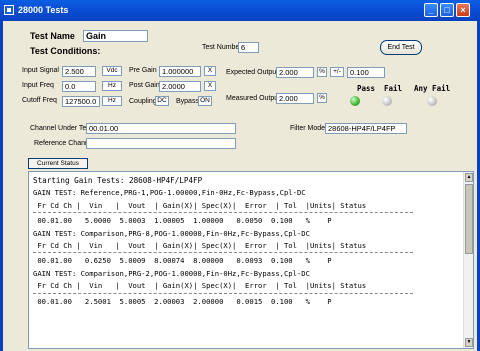  I want to click on any-fail-led-icon, so click(432, 101).